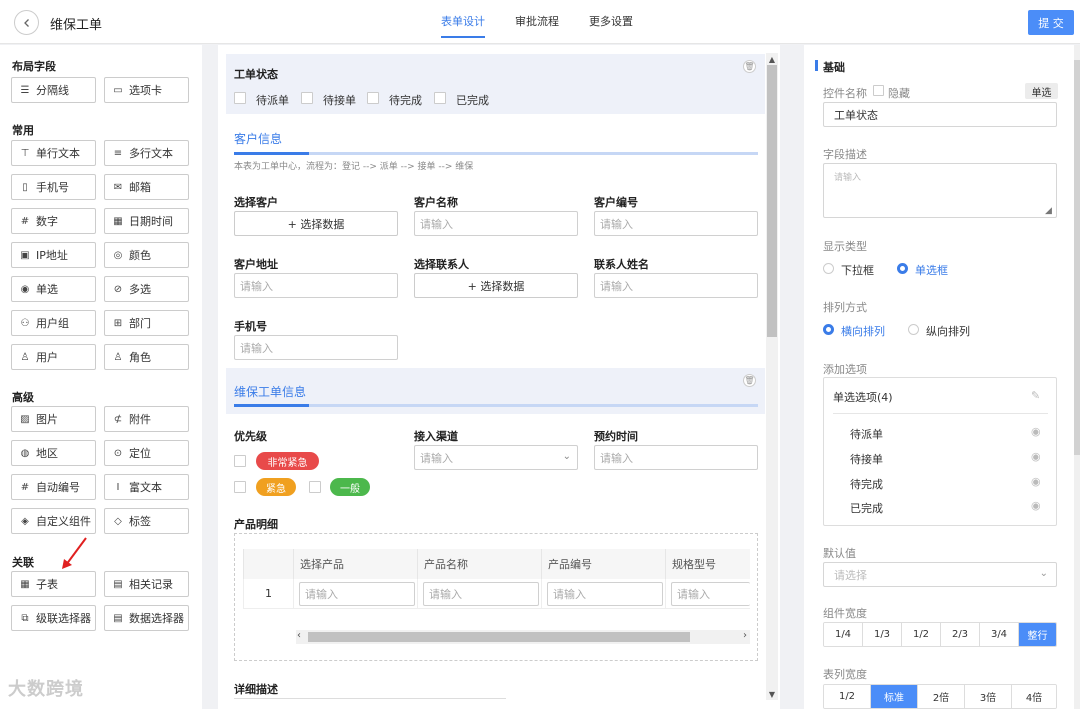  What do you see at coordinates (146, 255) in the screenshot?
I see `component-color: ◎ 颜色` at bounding box center [146, 255].